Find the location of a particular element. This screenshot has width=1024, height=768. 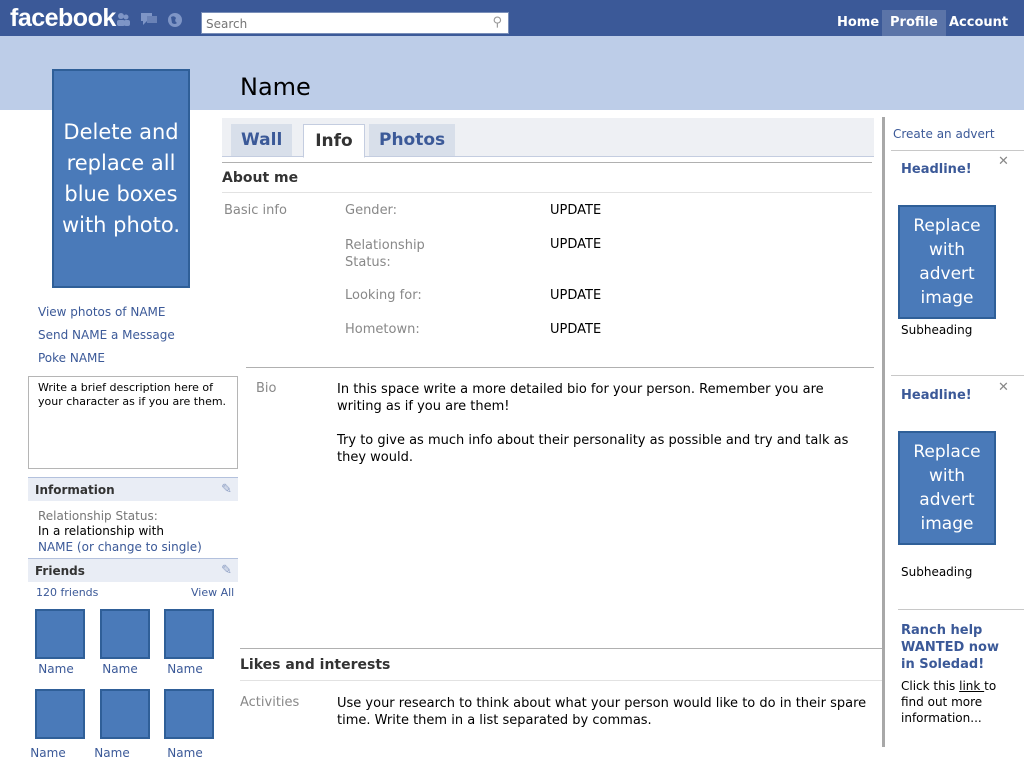

notifications-globe-icon is located at coordinates (175, 19).